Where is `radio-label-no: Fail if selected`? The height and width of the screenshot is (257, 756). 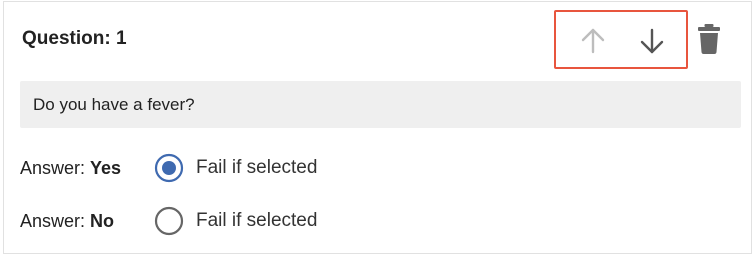 radio-label-no: Fail if selected is located at coordinates (256, 221).